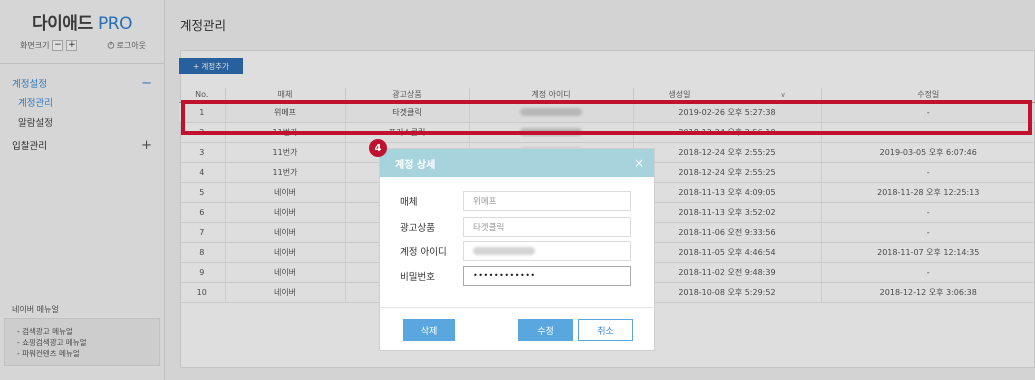  I want to click on manual-title: 네이버 메뉴얼, so click(35, 309).